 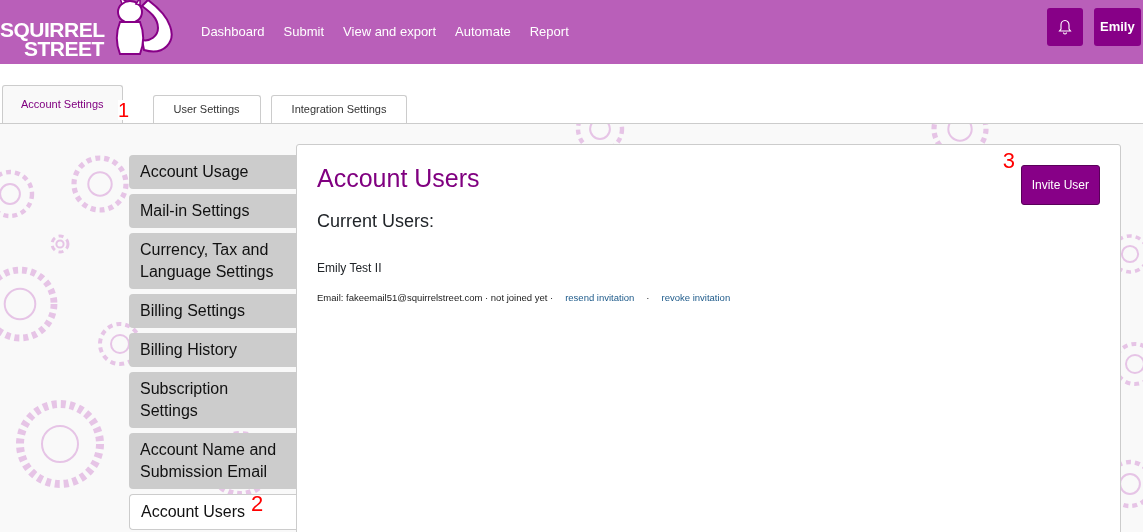 What do you see at coordinates (212, 172) in the screenshot?
I see `sidebar-item: Account Usage` at bounding box center [212, 172].